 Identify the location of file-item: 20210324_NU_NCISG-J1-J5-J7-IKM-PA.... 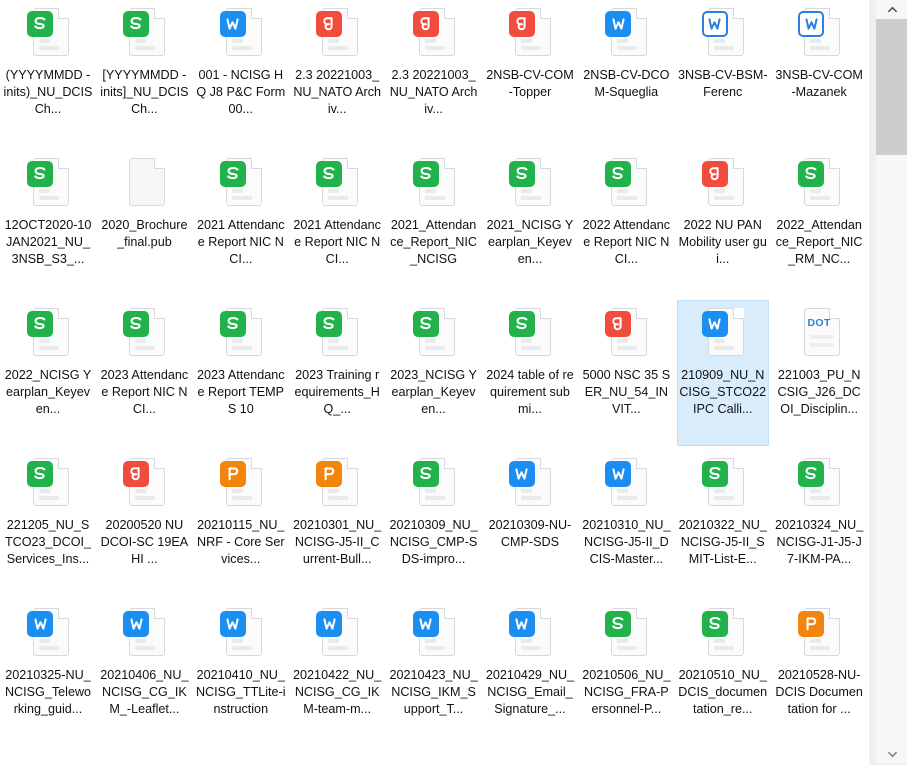
(819, 523).